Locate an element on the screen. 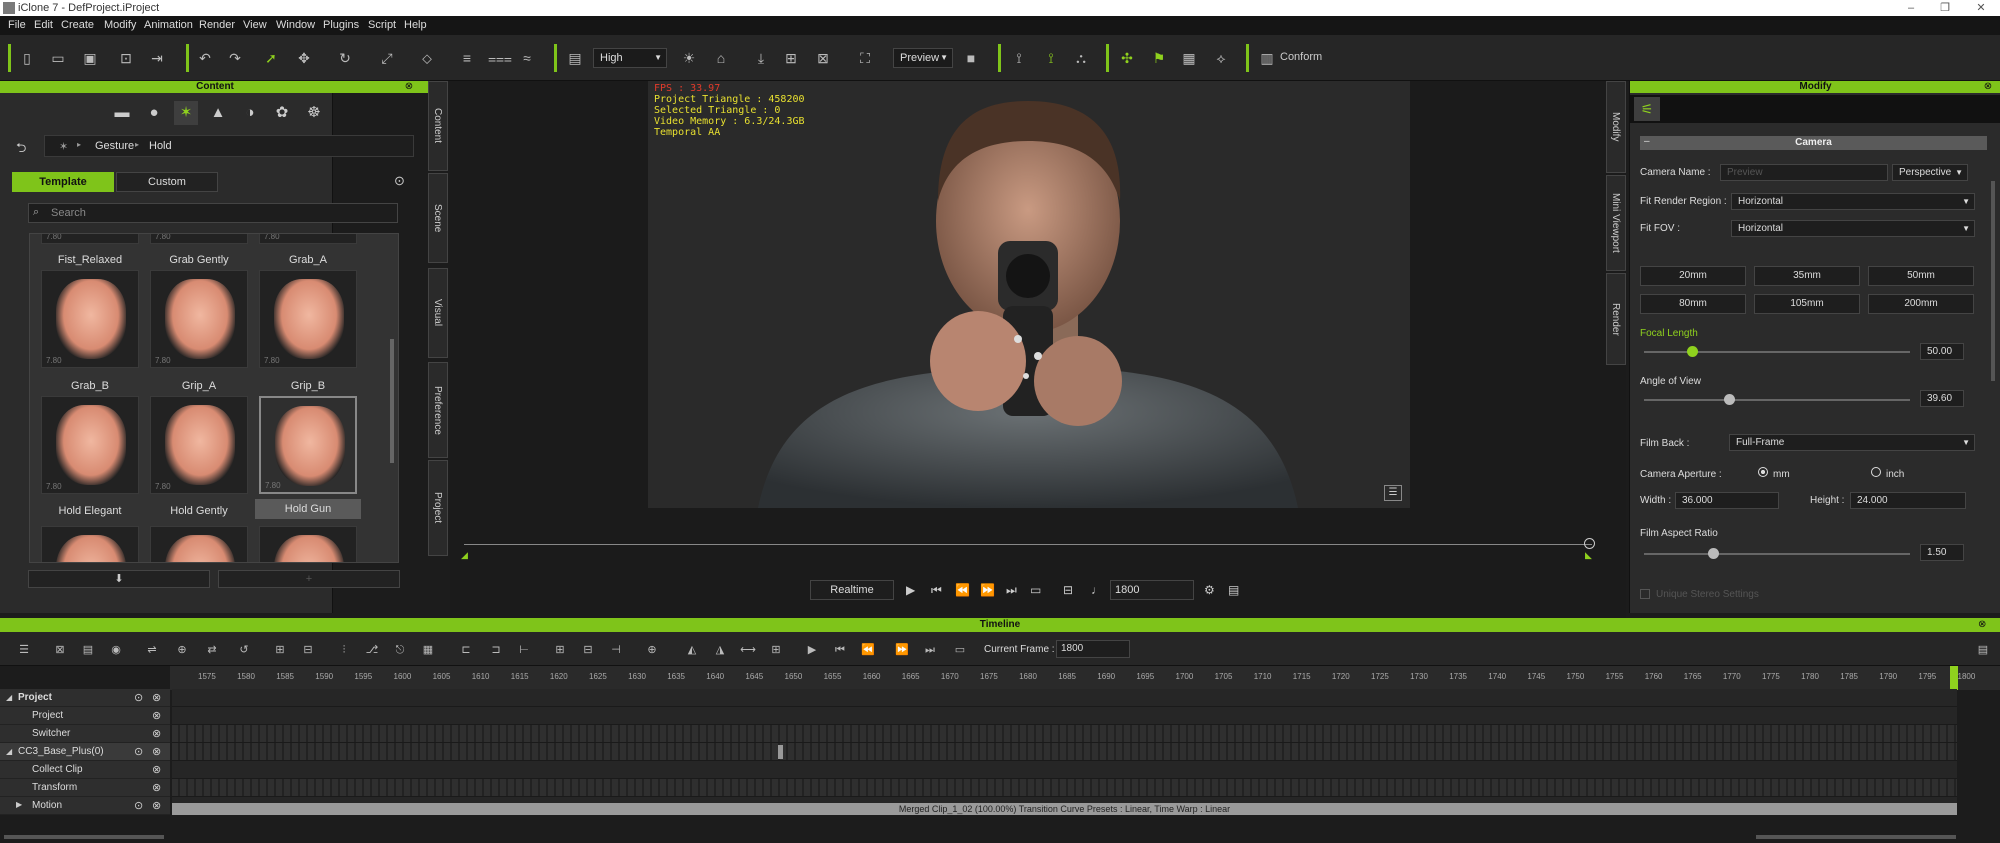  fit-render-region-dropdown: Horizontal ▼ is located at coordinates (1853, 201).